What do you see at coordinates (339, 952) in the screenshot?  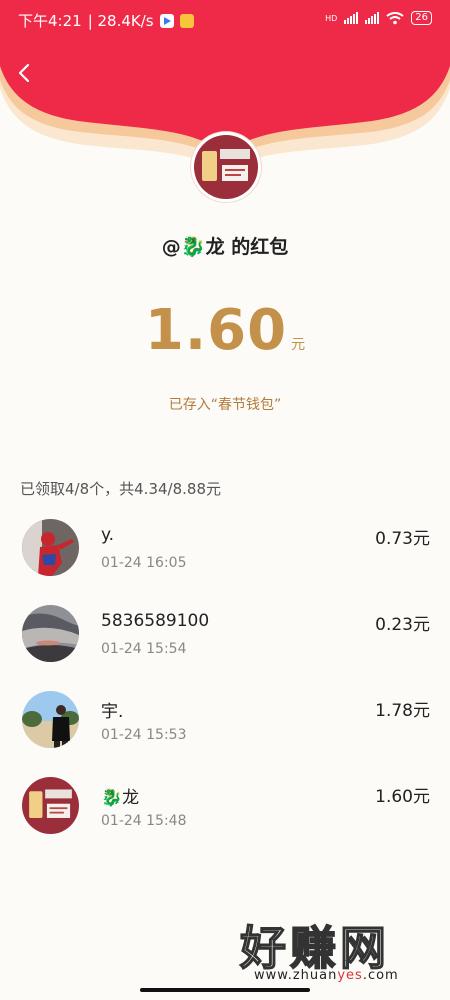 I see `watermark-logo: 好赚网 www.zhuanyes.com` at bounding box center [339, 952].